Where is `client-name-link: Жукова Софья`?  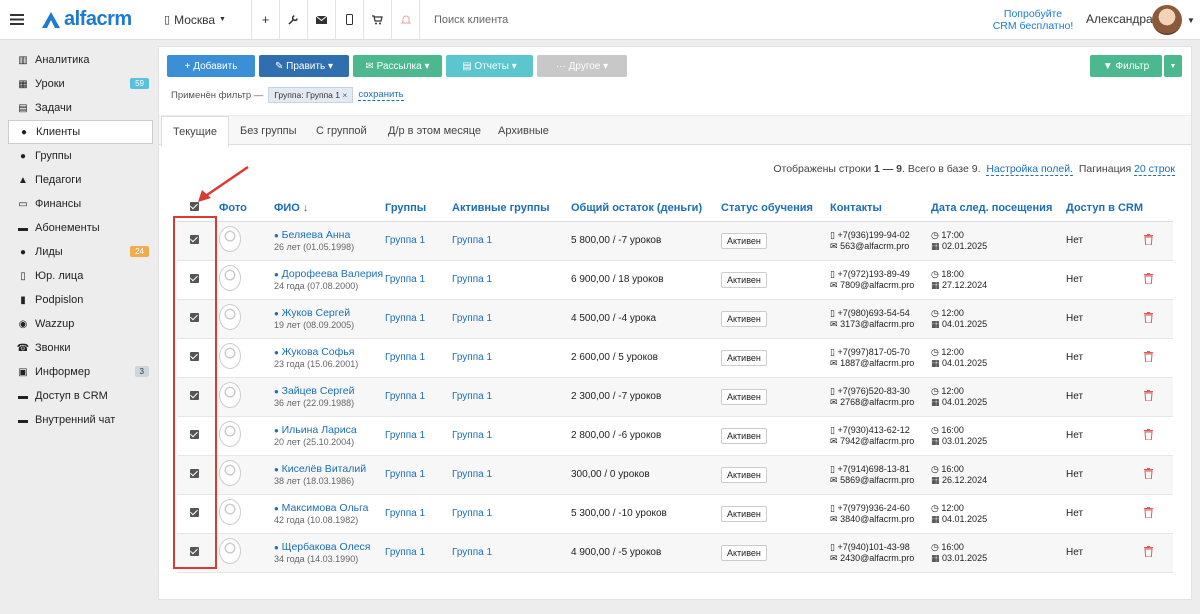
client-name-link: Жукова Софья is located at coordinates (318, 352).